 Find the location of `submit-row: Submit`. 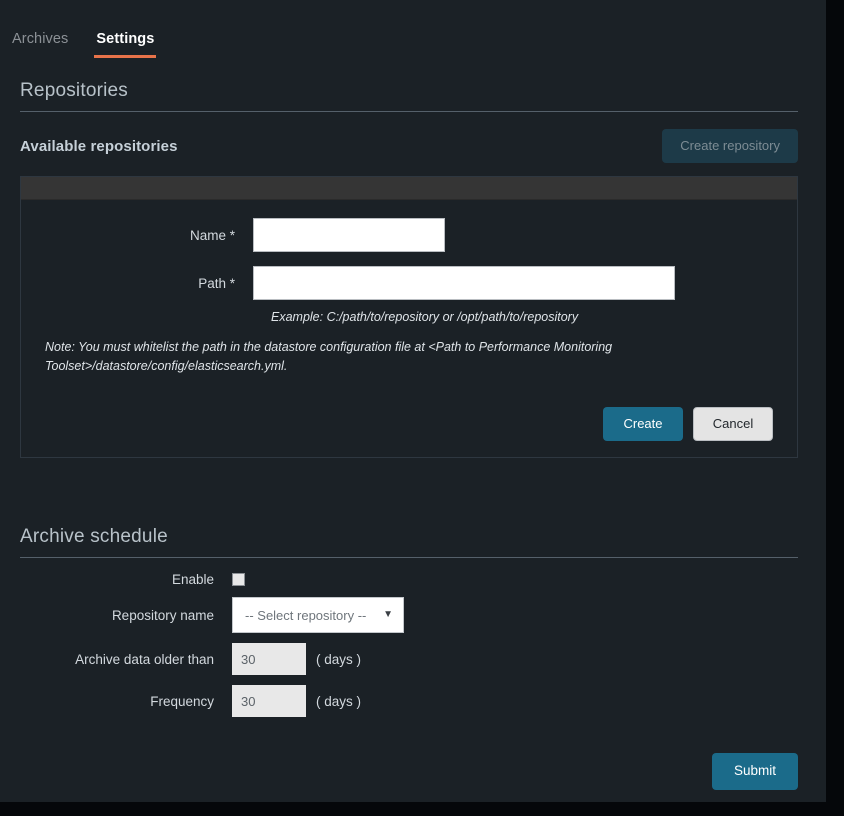

submit-row: Submit is located at coordinates (409, 771).